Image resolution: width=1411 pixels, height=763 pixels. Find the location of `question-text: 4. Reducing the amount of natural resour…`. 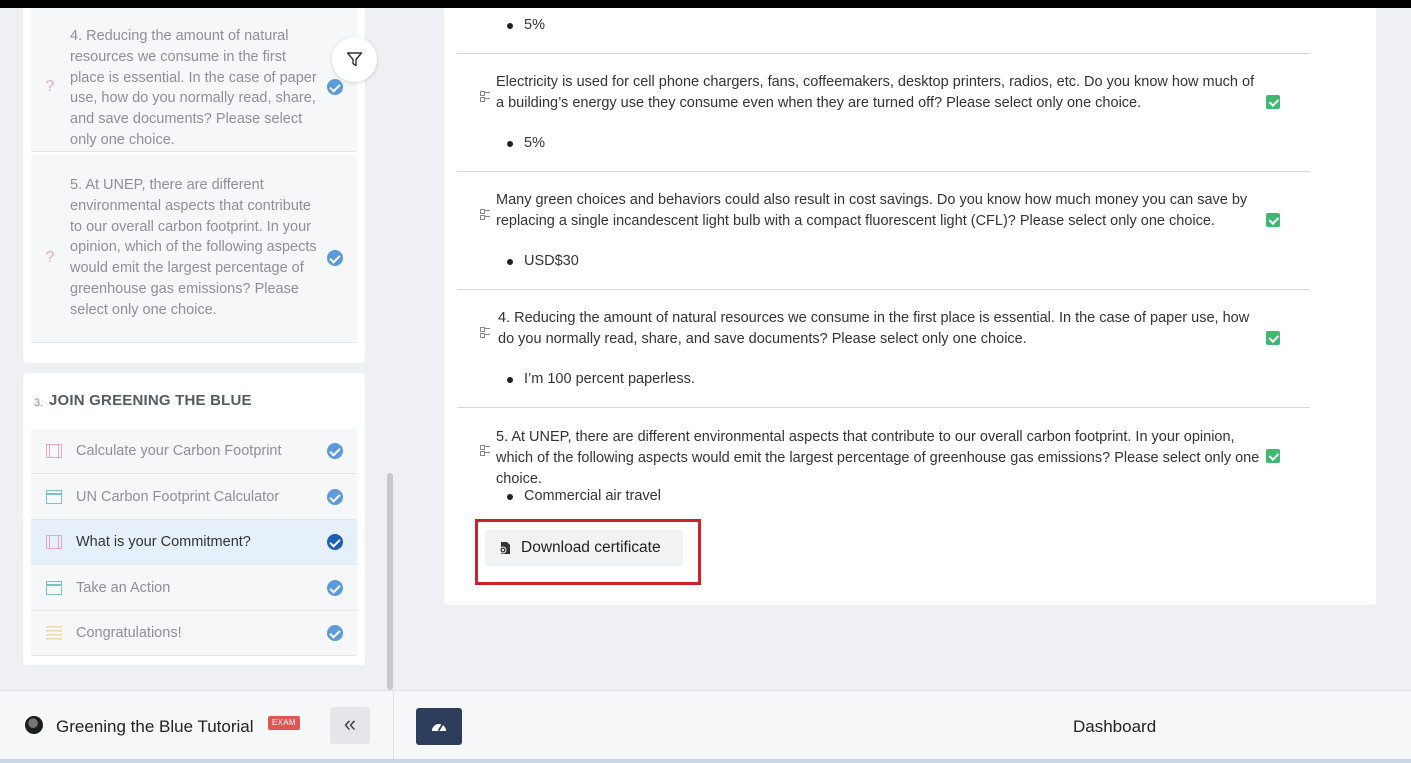

question-text: 4. Reducing the amount of natural resour… is located at coordinates (874, 328).